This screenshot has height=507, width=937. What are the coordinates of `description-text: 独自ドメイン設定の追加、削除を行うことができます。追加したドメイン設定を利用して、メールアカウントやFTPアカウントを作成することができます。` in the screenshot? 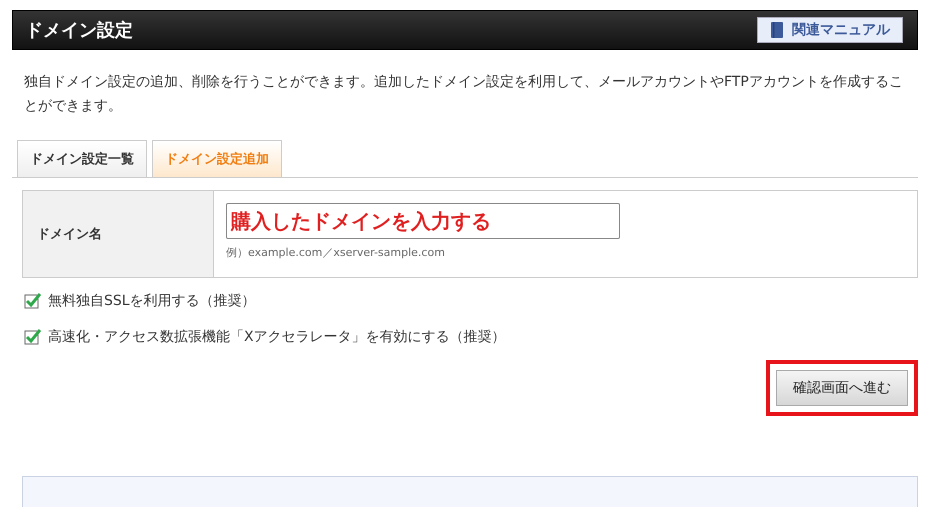 It's located at (464, 94).